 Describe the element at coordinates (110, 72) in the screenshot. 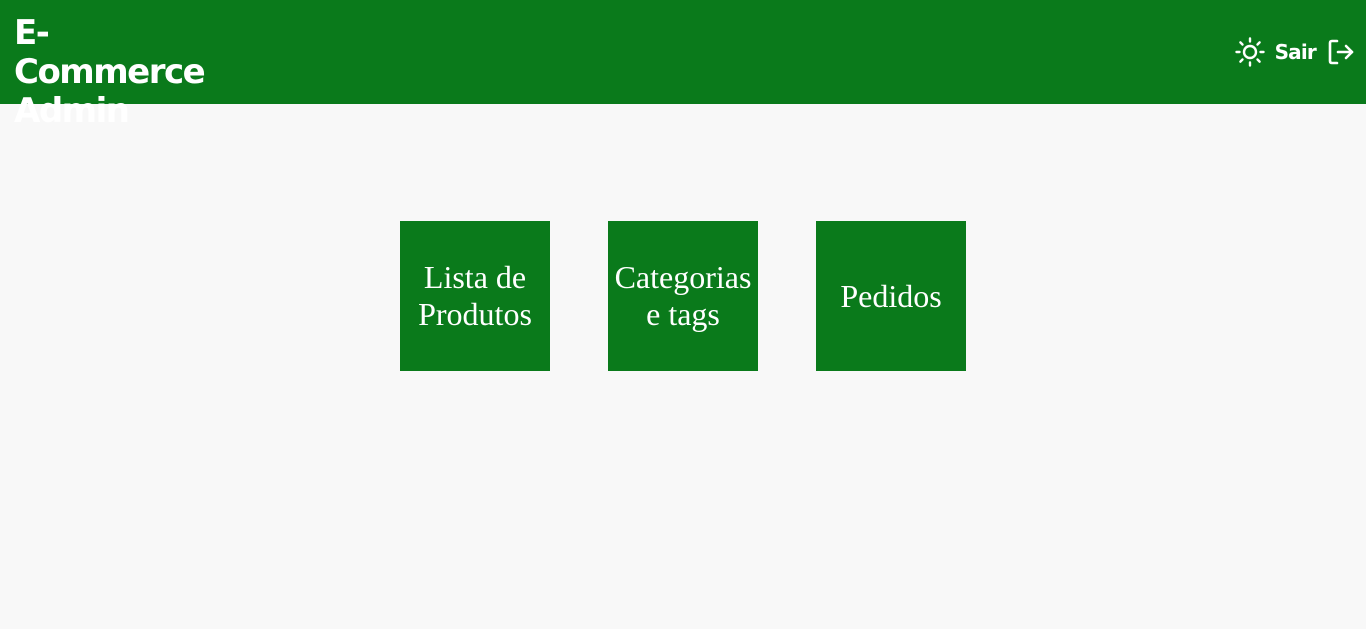

I see `app-title: E-Commerce Admin` at that location.